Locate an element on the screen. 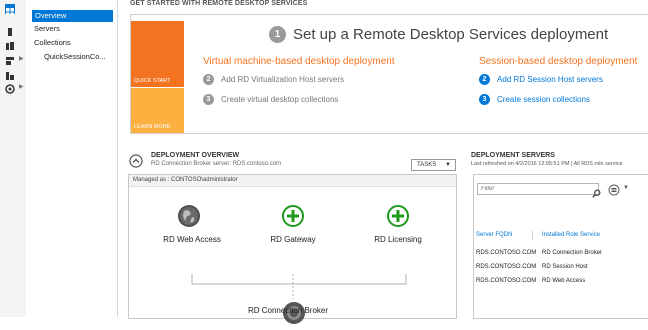 The image size is (648, 330). vm-step-3-number: 3 is located at coordinates (208, 99).